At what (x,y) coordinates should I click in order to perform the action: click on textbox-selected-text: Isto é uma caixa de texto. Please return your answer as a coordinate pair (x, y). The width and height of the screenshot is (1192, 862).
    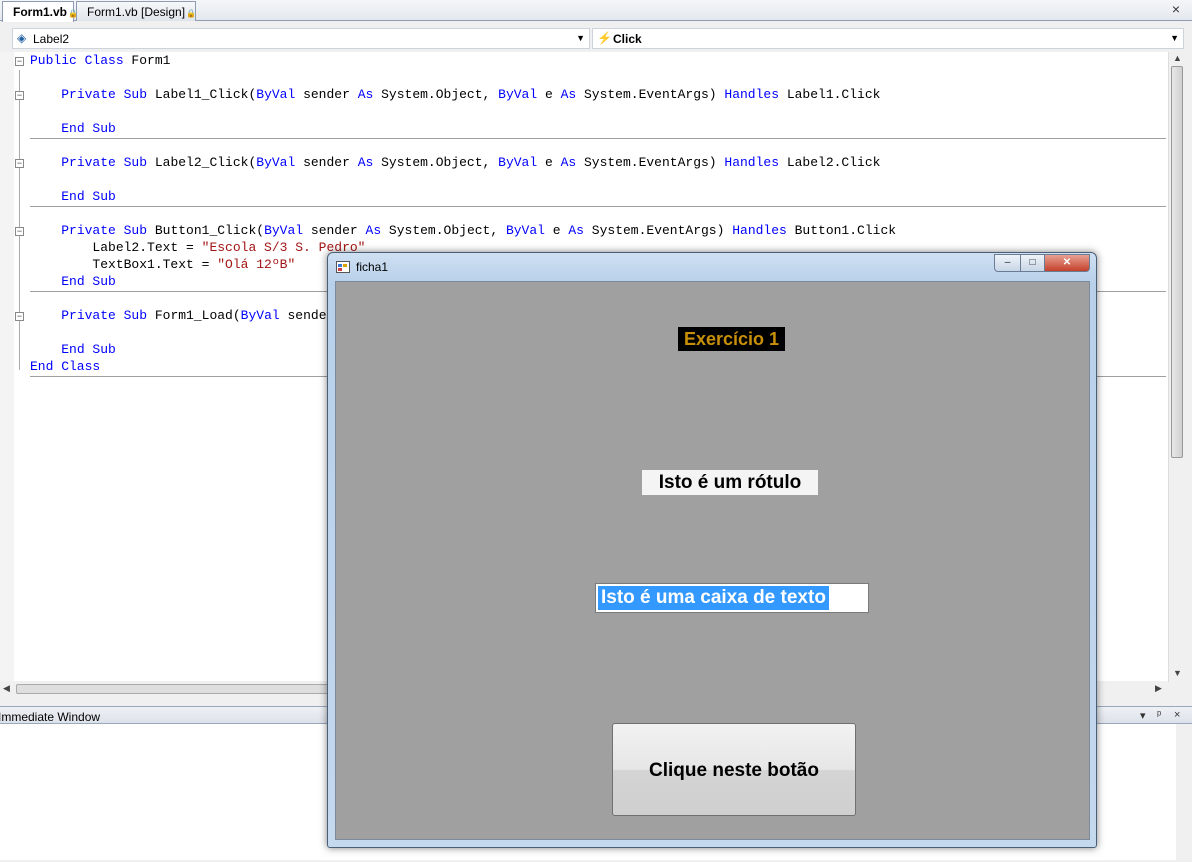
    Looking at the image, I should click on (713, 598).